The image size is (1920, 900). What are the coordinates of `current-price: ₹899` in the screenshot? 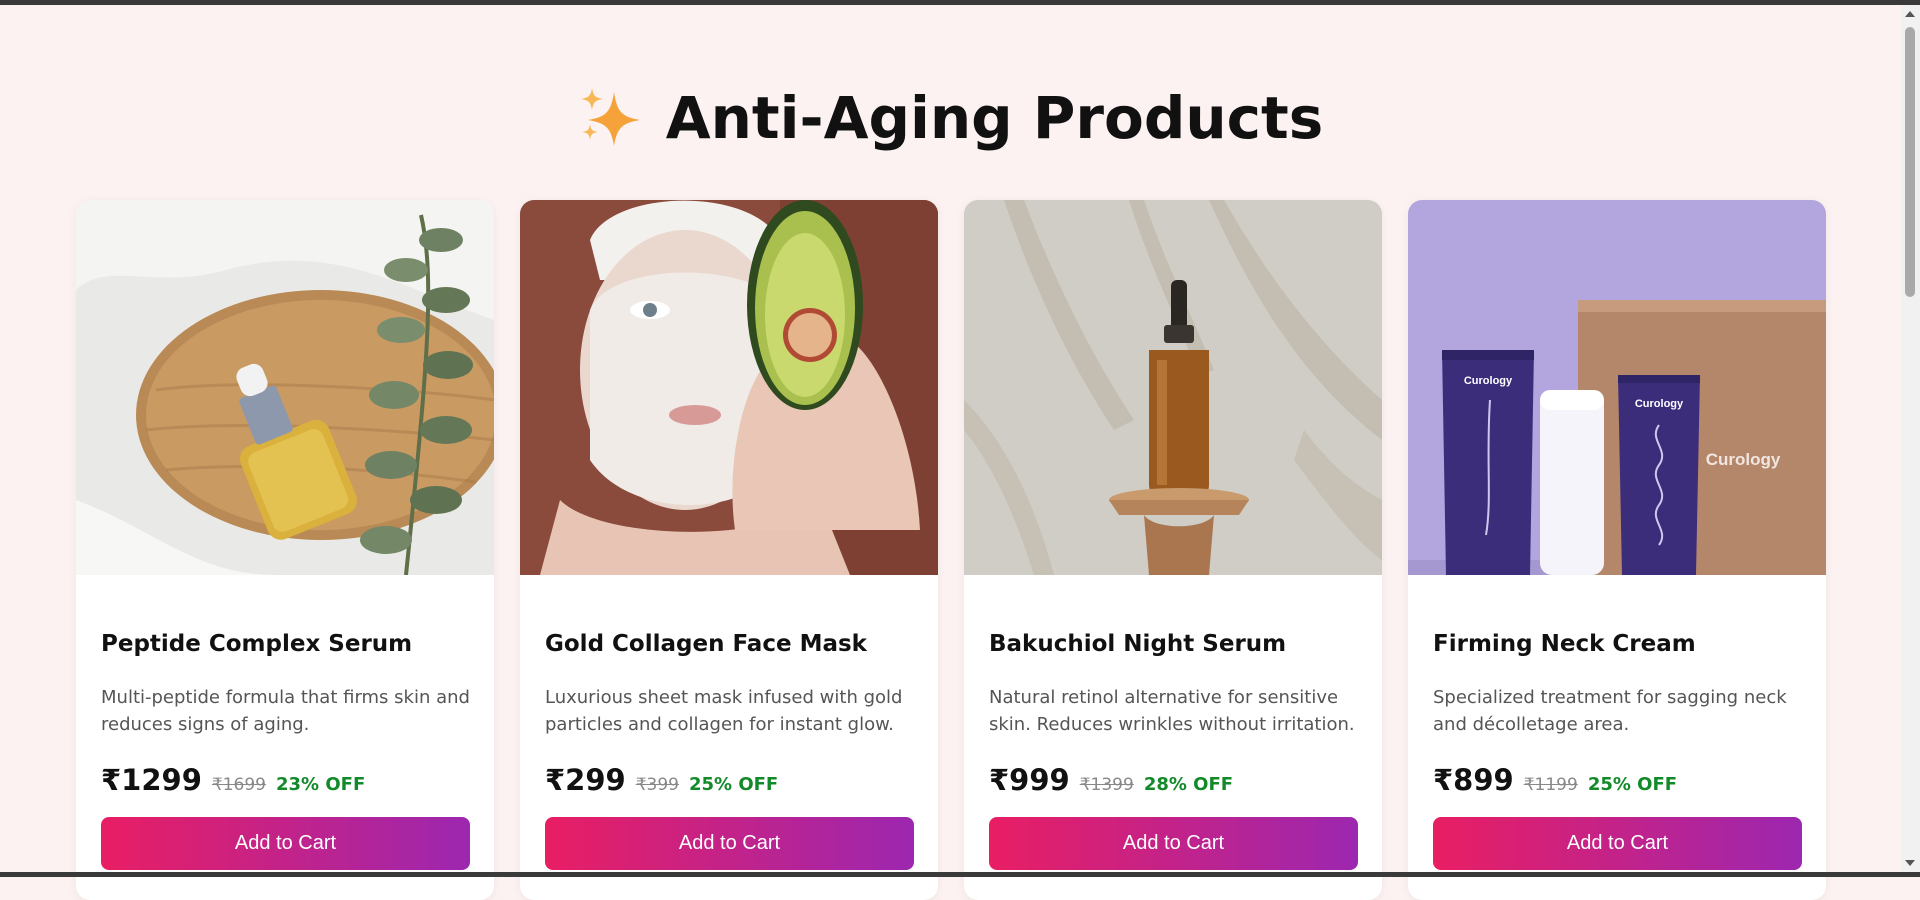 It's located at (1473, 780).